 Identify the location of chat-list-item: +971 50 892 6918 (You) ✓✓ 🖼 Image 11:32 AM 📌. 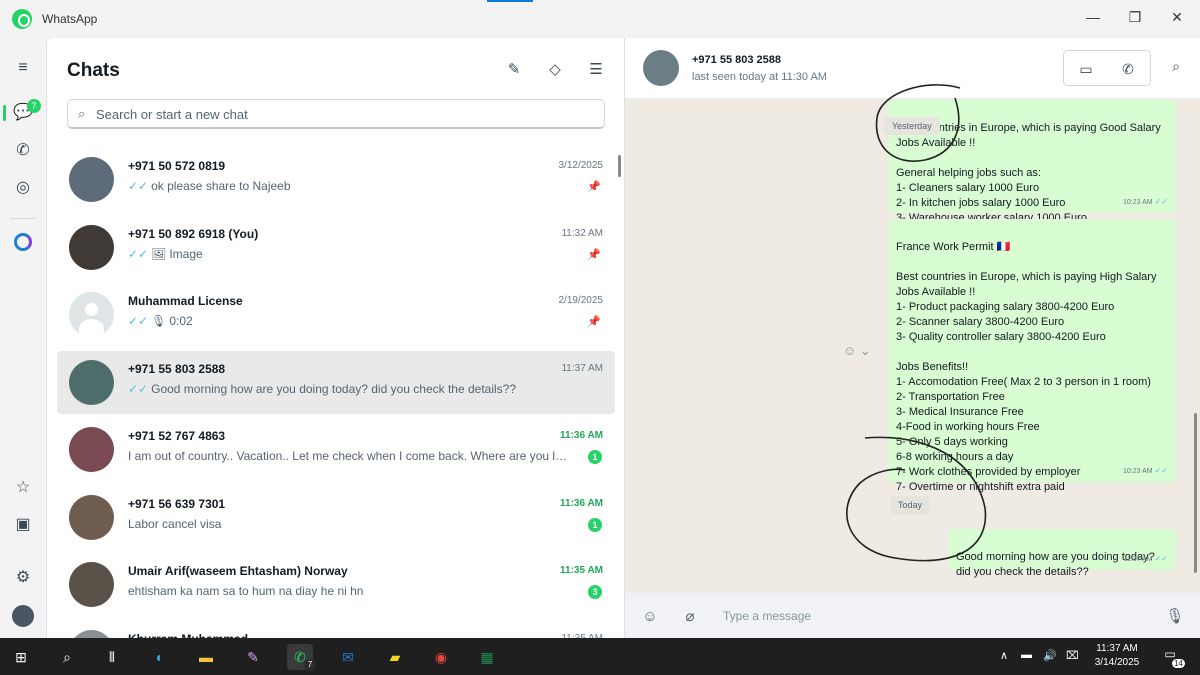
(336, 247).